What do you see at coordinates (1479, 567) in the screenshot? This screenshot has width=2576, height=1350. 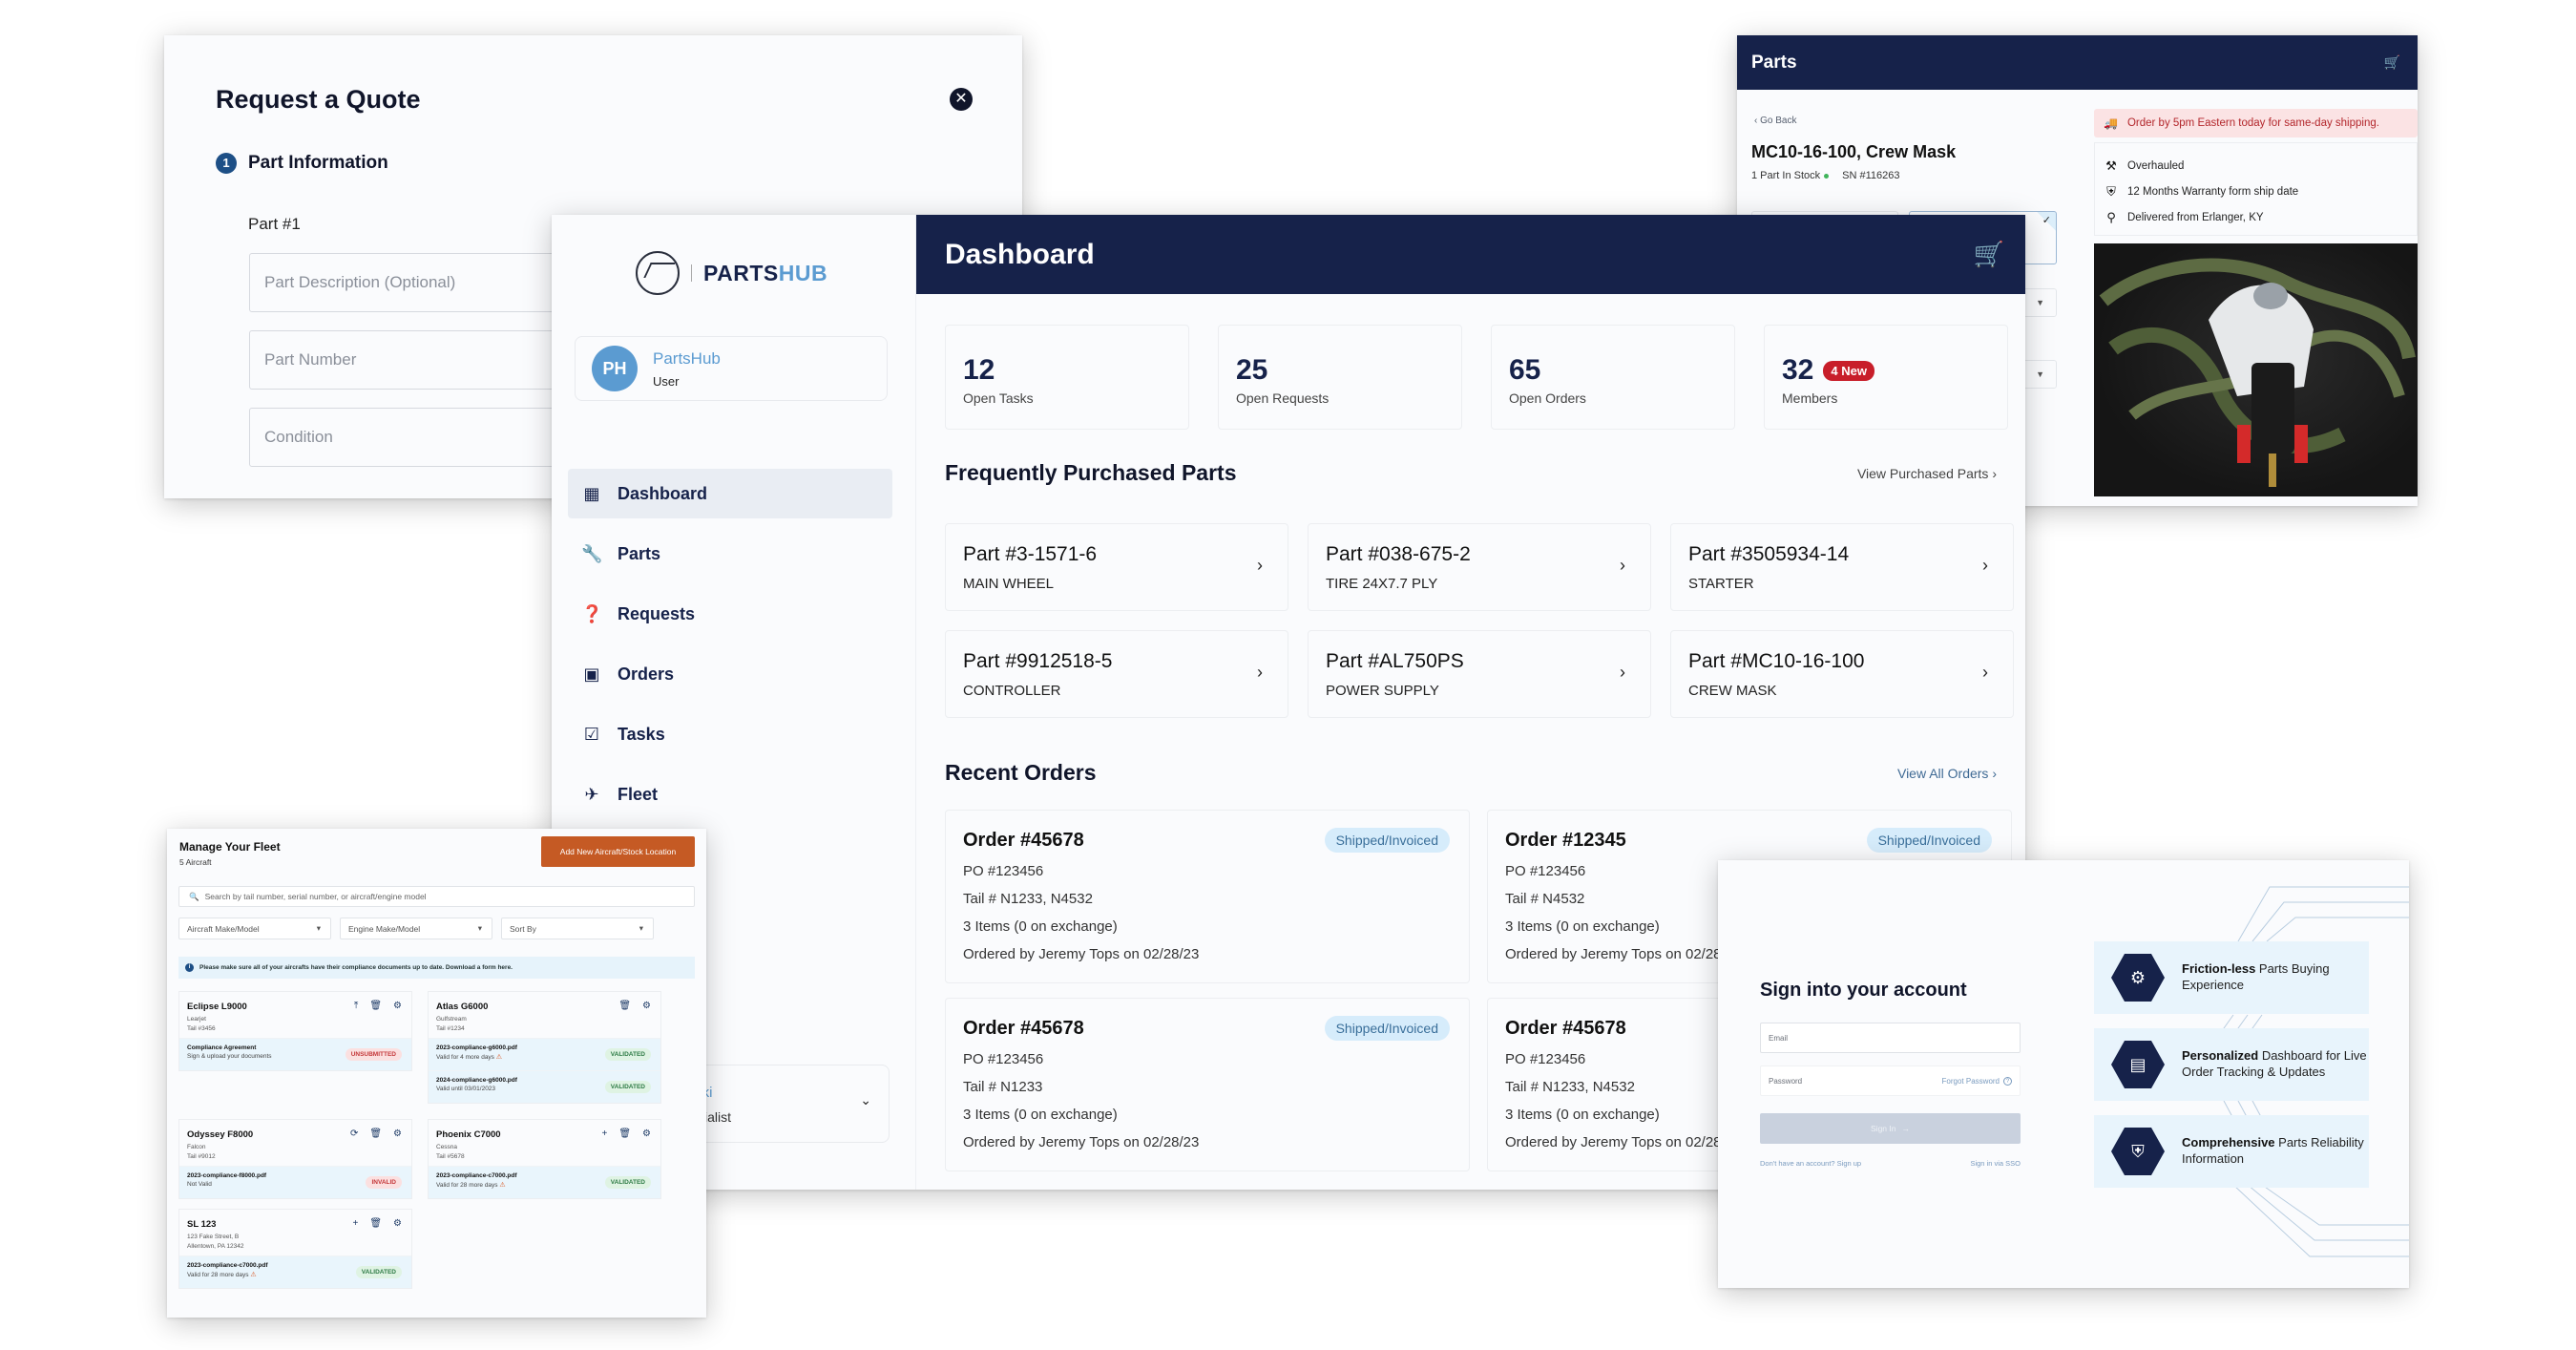 I see `part-card: Part #038-675-2 TIRE 24X7.7 PLY ›` at bounding box center [1479, 567].